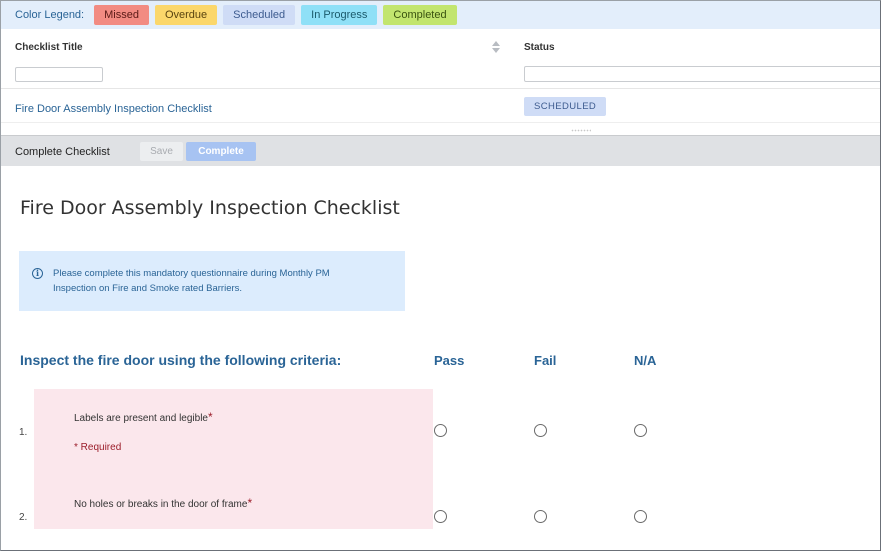 The image size is (890, 560). I want to click on option-header-fail: Fail, so click(545, 360).